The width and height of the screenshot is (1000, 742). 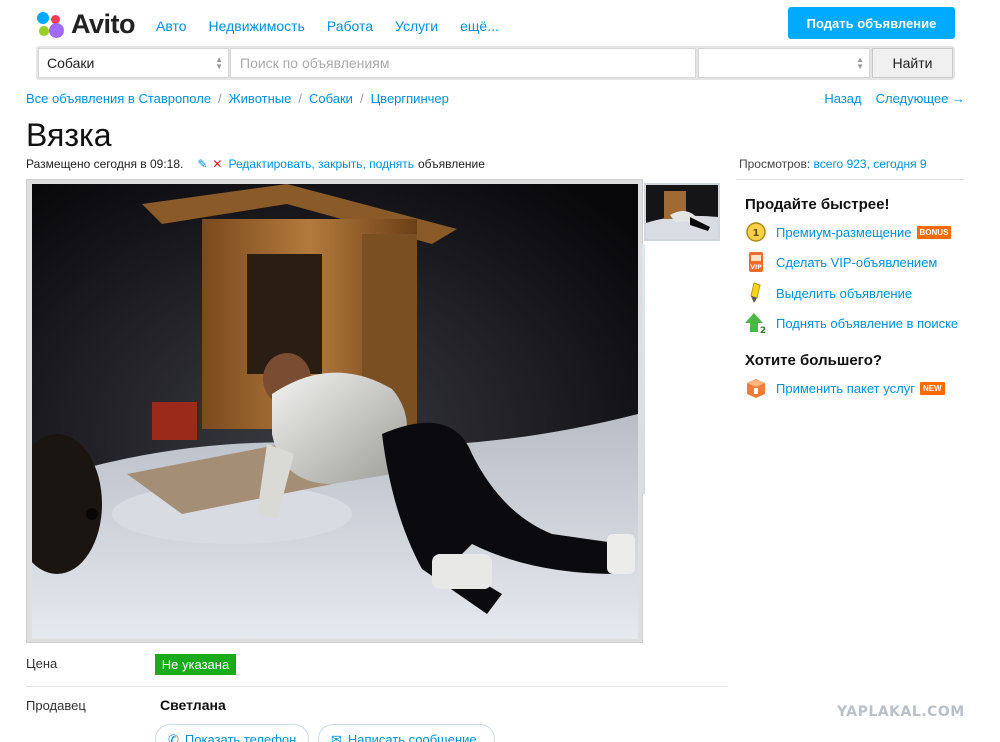 I want to click on phone-icon: ✆, so click(x=173, y=737).